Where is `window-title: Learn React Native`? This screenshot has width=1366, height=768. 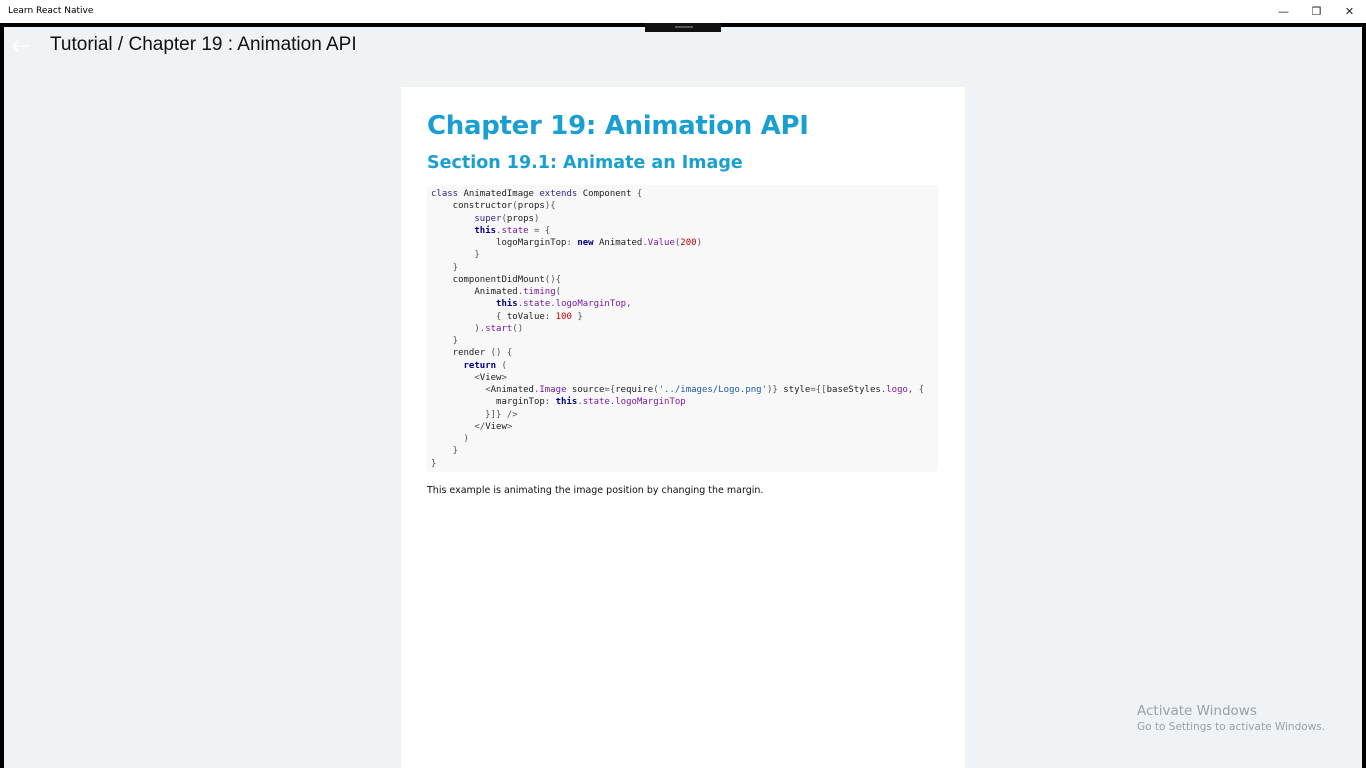 window-title: Learn React Native is located at coordinates (51, 11).